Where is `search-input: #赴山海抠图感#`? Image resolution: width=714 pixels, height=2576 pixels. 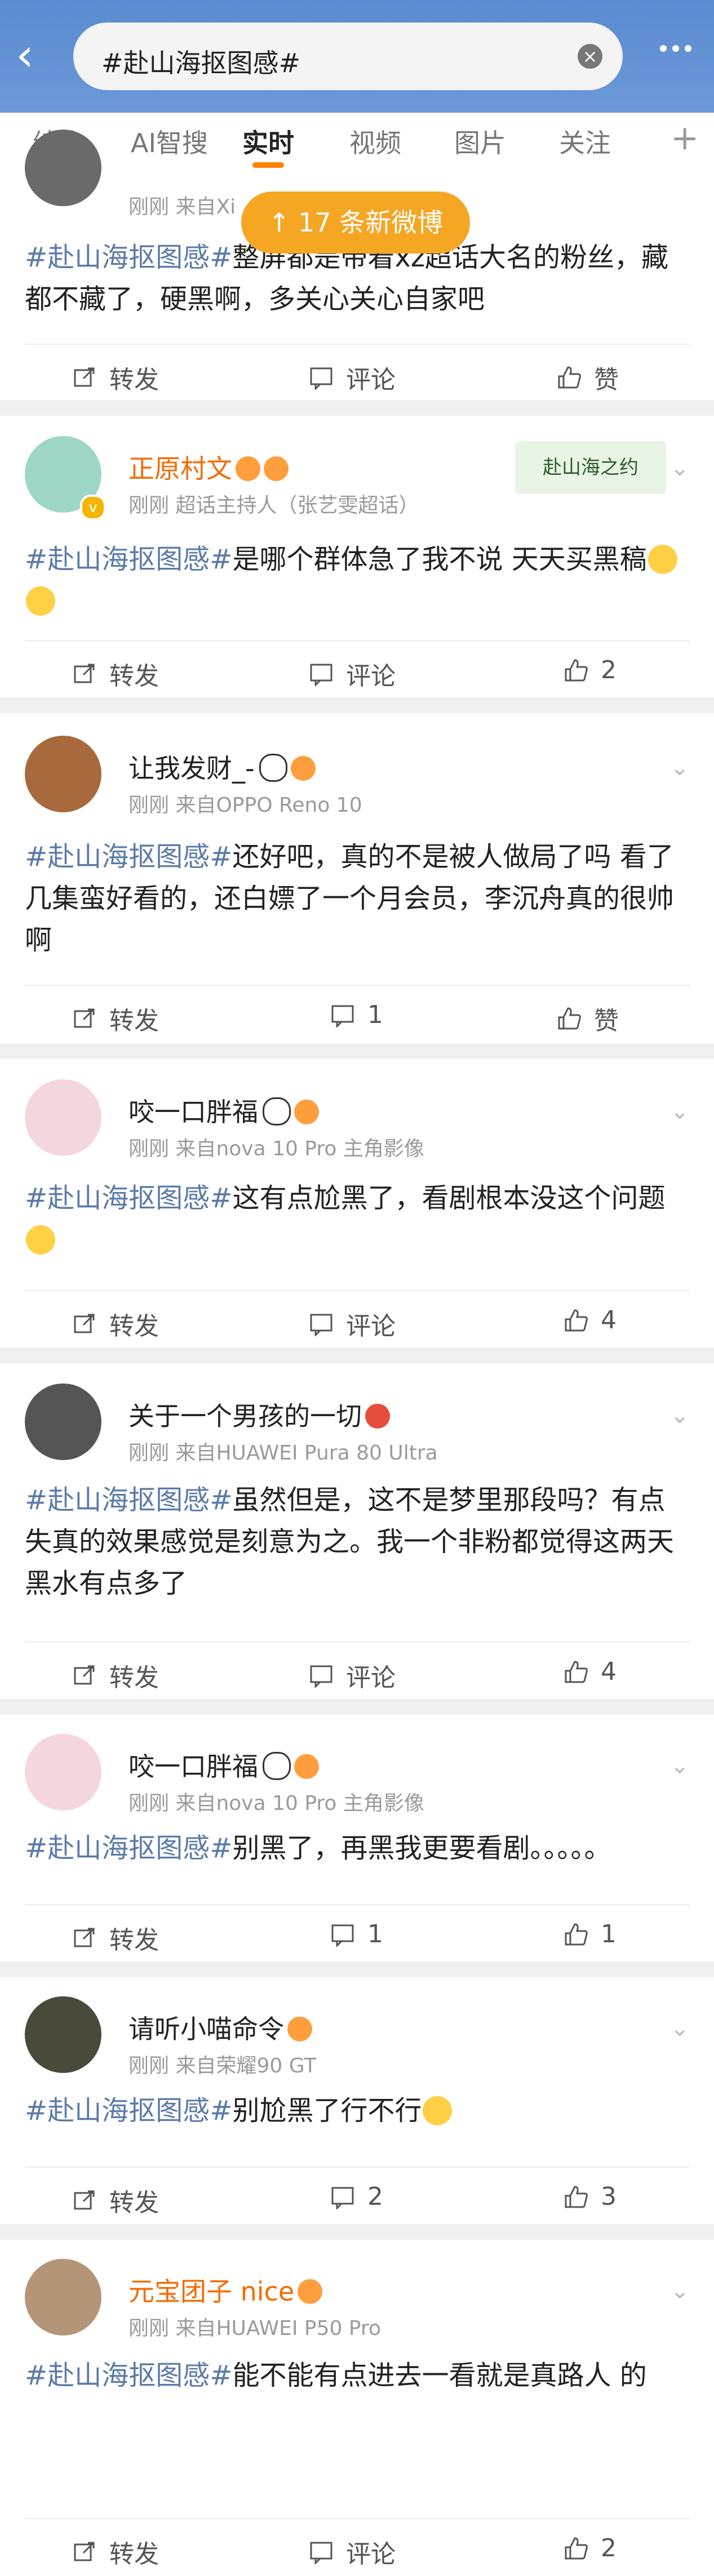
search-input: #赴山海抠图感# is located at coordinates (200, 61).